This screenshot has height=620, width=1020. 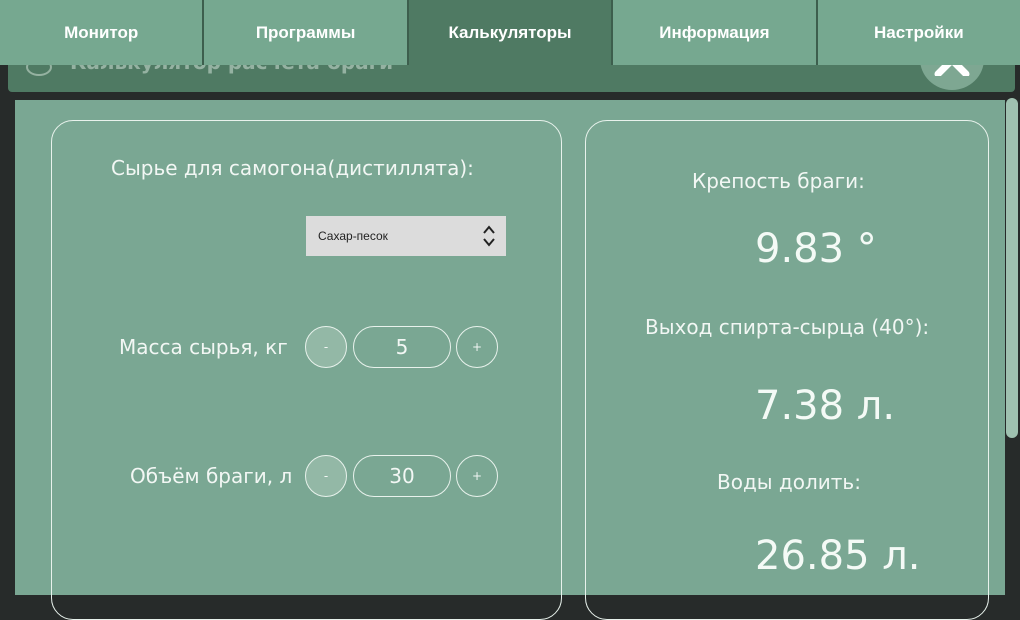 I want to click on volume-plus-button: +, so click(x=477, y=476).